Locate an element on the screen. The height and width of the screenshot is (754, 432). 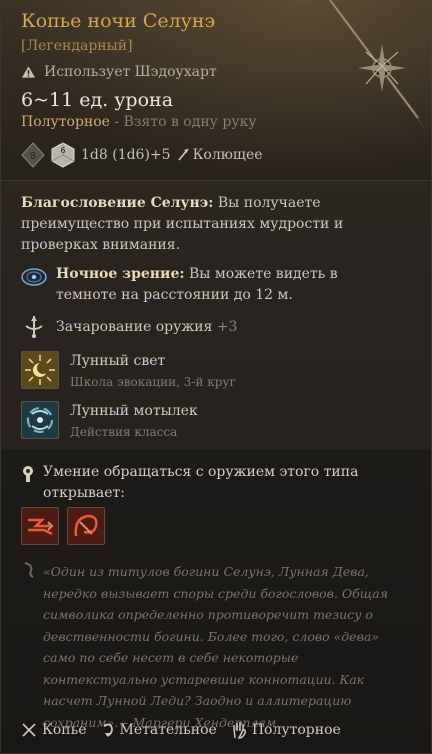
spear-icon is located at coordinates (29, 730).